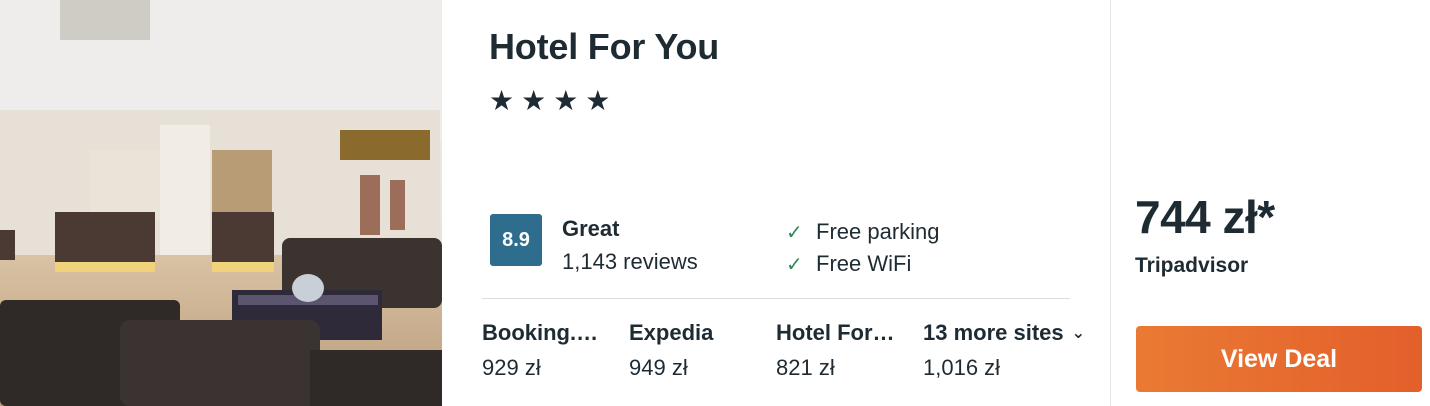 The width and height of the screenshot is (1430, 406). I want to click on hotel-name: Hotel For You, so click(604, 47).